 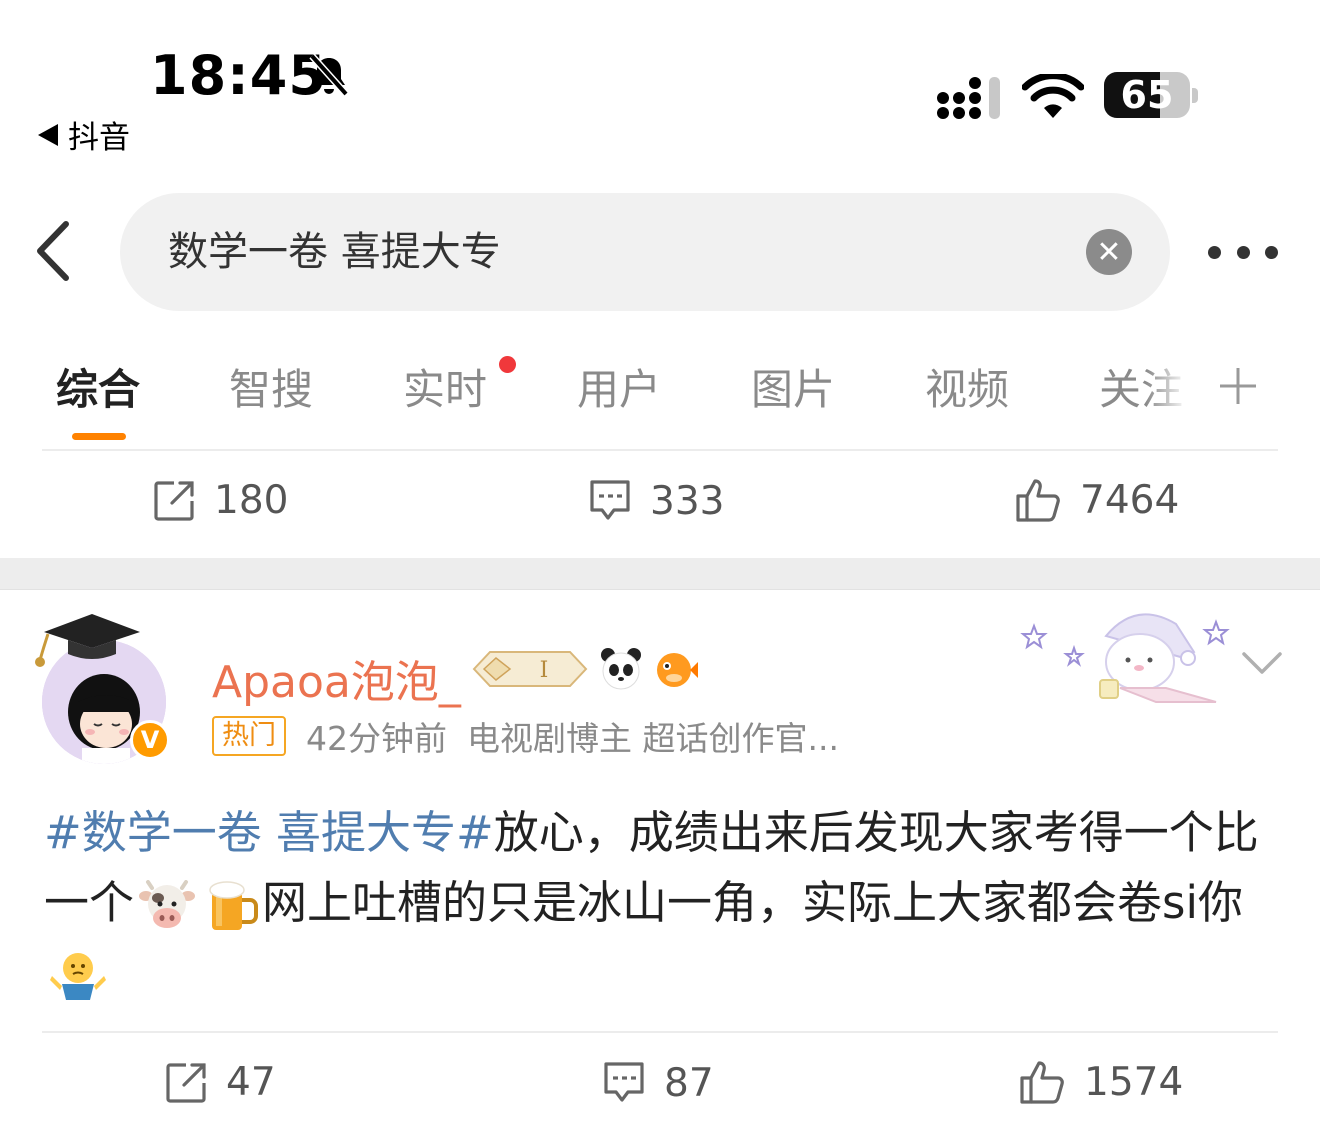 I want to click on hot-badge: 热门, so click(x=249, y=736).